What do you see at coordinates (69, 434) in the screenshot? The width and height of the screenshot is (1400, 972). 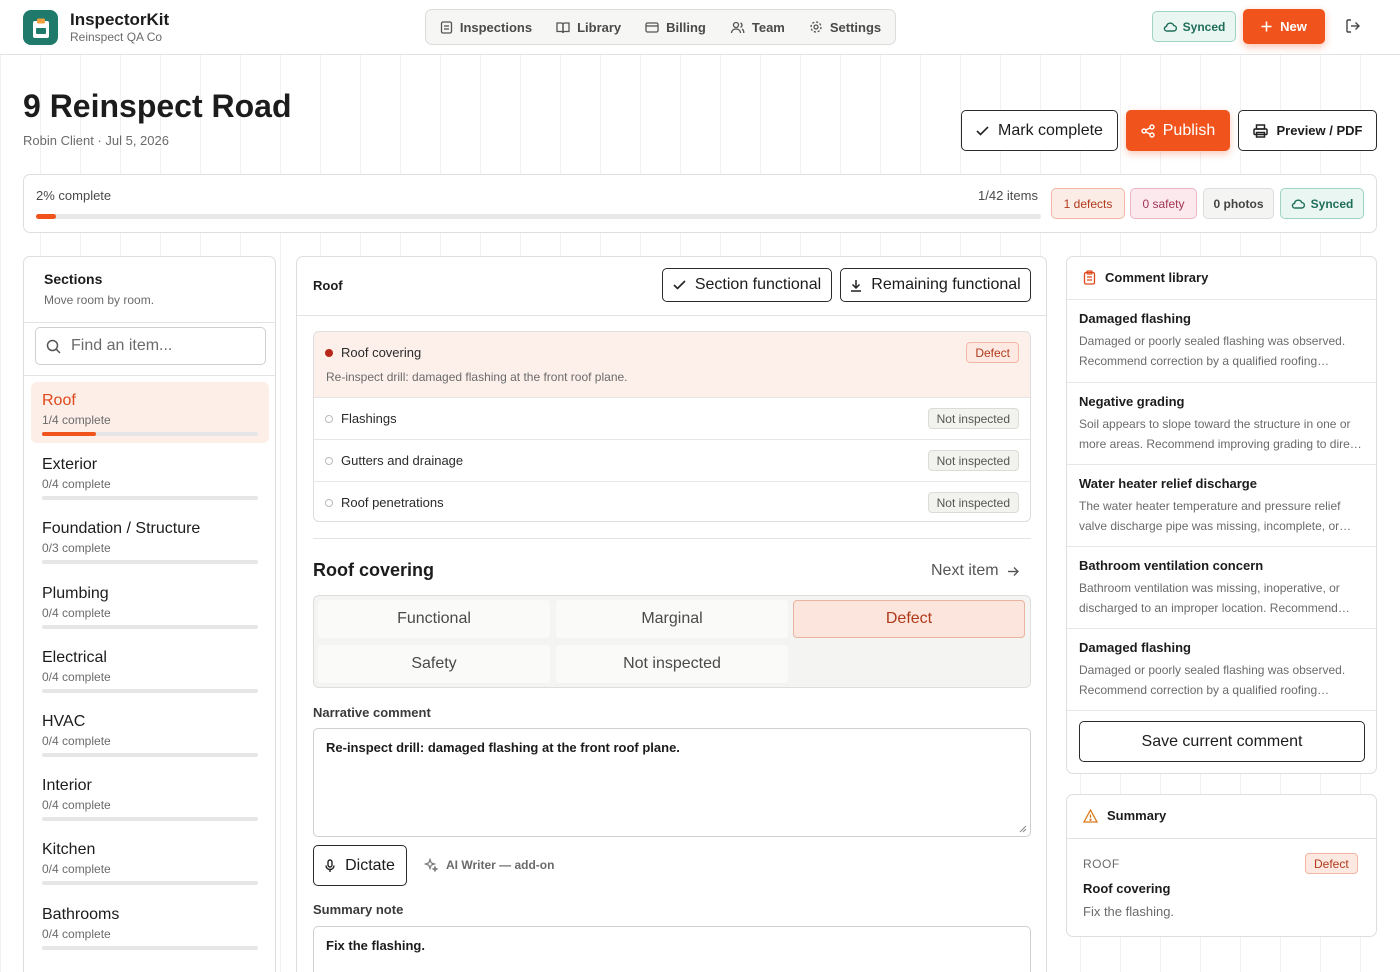 I see `section-progress-bar-fill` at bounding box center [69, 434].